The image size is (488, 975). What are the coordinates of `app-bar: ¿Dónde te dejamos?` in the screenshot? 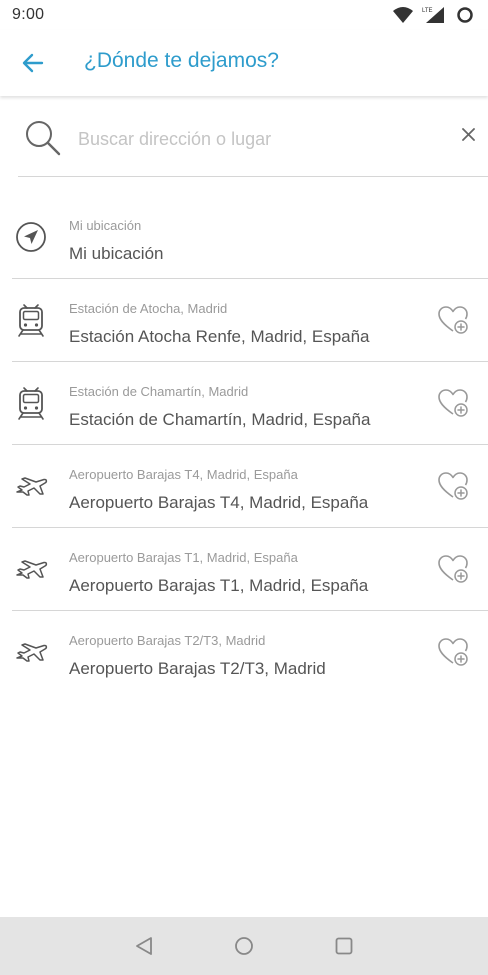 It's located at (244, 63).